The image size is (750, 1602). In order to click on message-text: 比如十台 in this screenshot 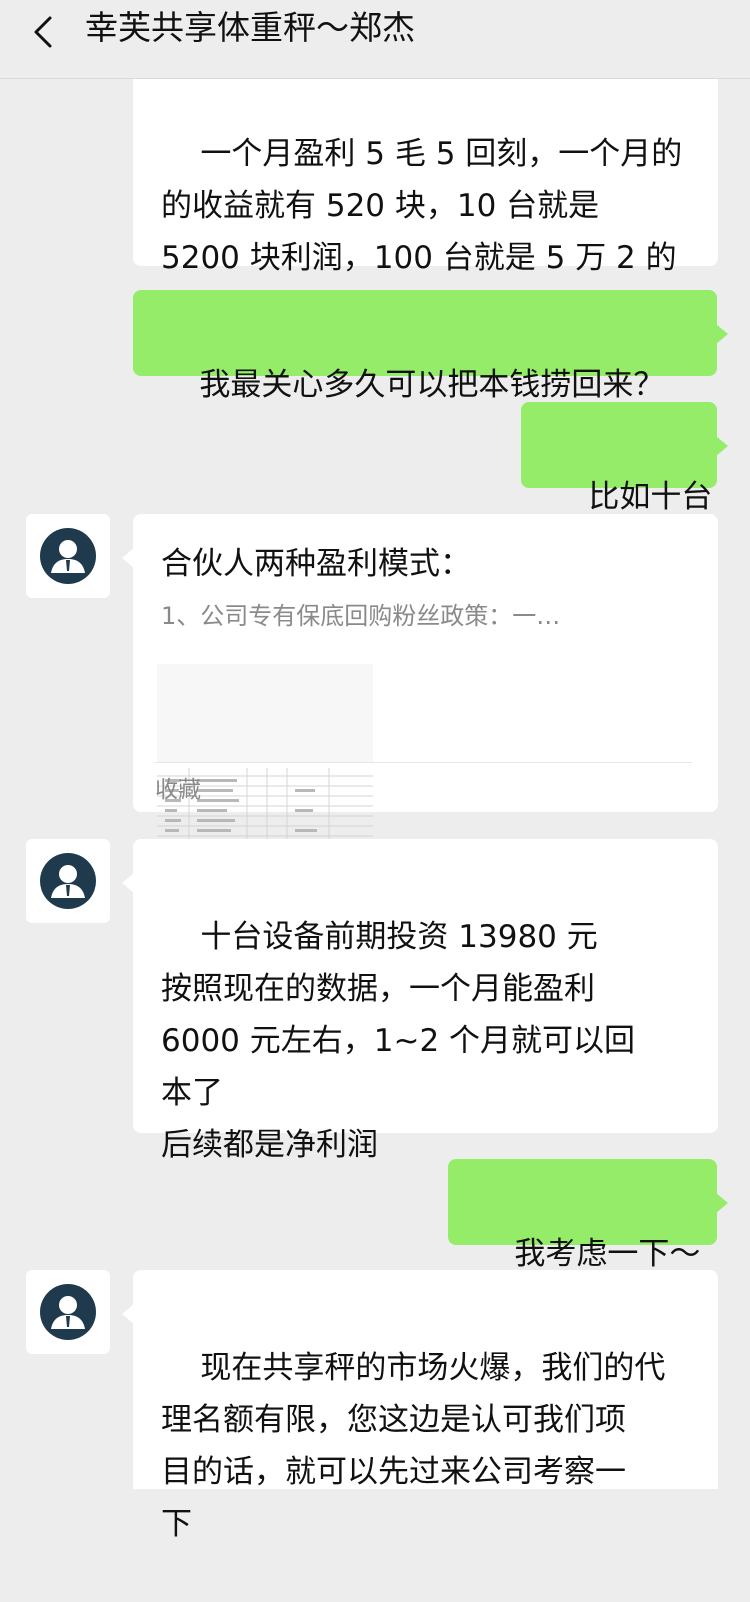, I will do `click(650, 497)`.